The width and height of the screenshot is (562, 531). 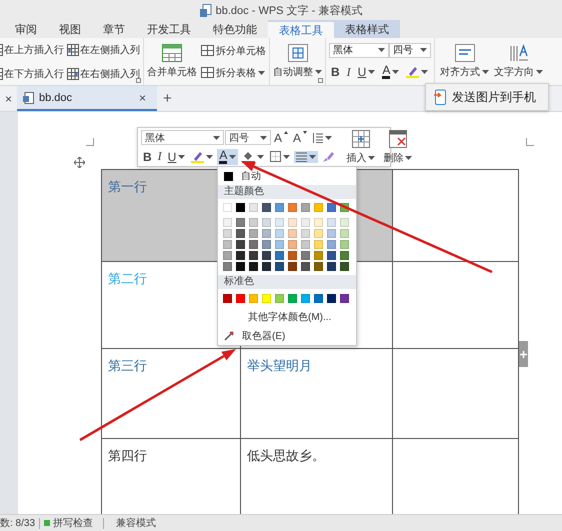 I want to click on ribbon-tab: 视图, so click(x=70, y=29).